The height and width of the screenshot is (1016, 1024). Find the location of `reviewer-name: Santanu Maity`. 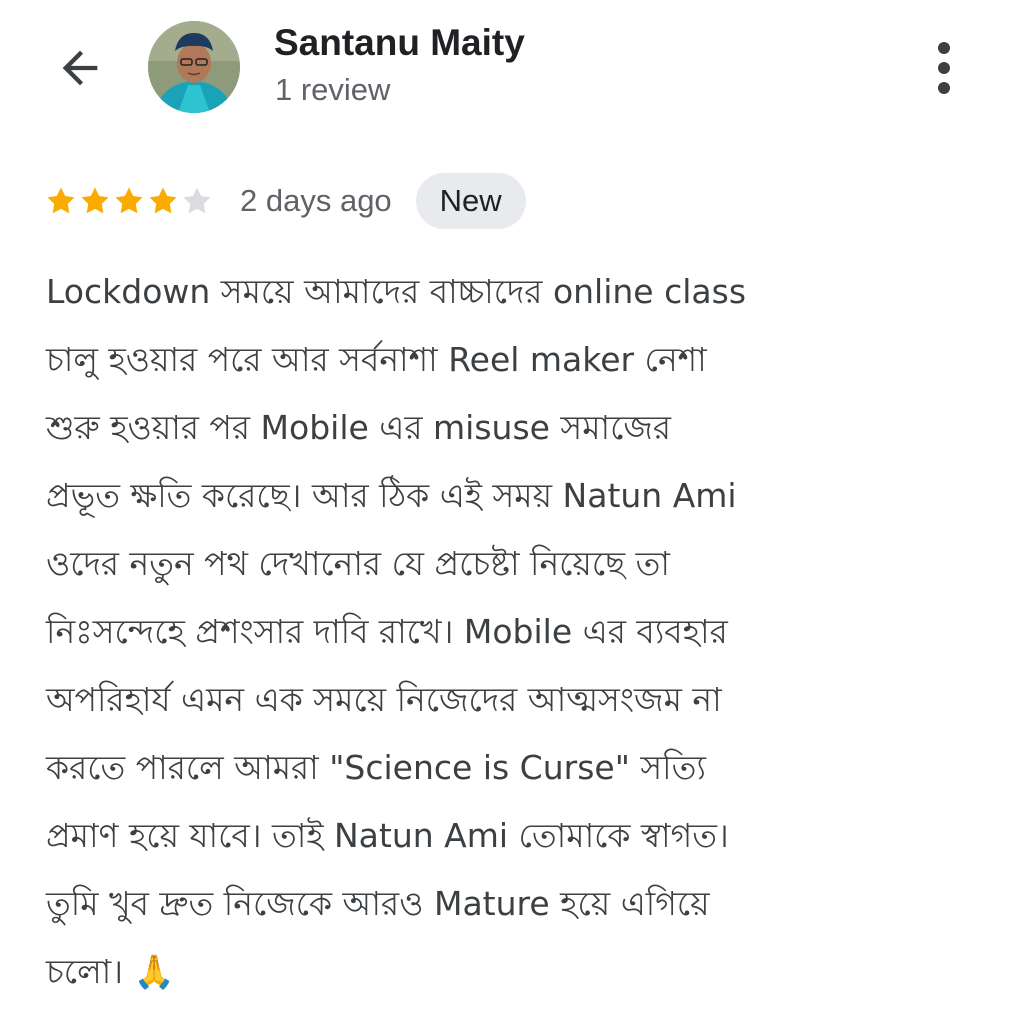

reviewer-name: Santanu Maity is located at coordinates (399, 43).